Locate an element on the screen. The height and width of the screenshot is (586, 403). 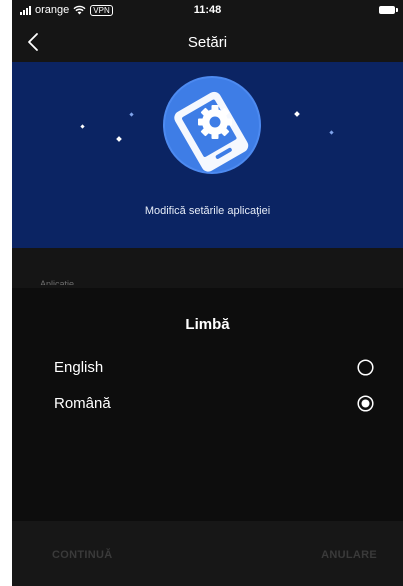
gear-icon is located at coordinates (215, 122).